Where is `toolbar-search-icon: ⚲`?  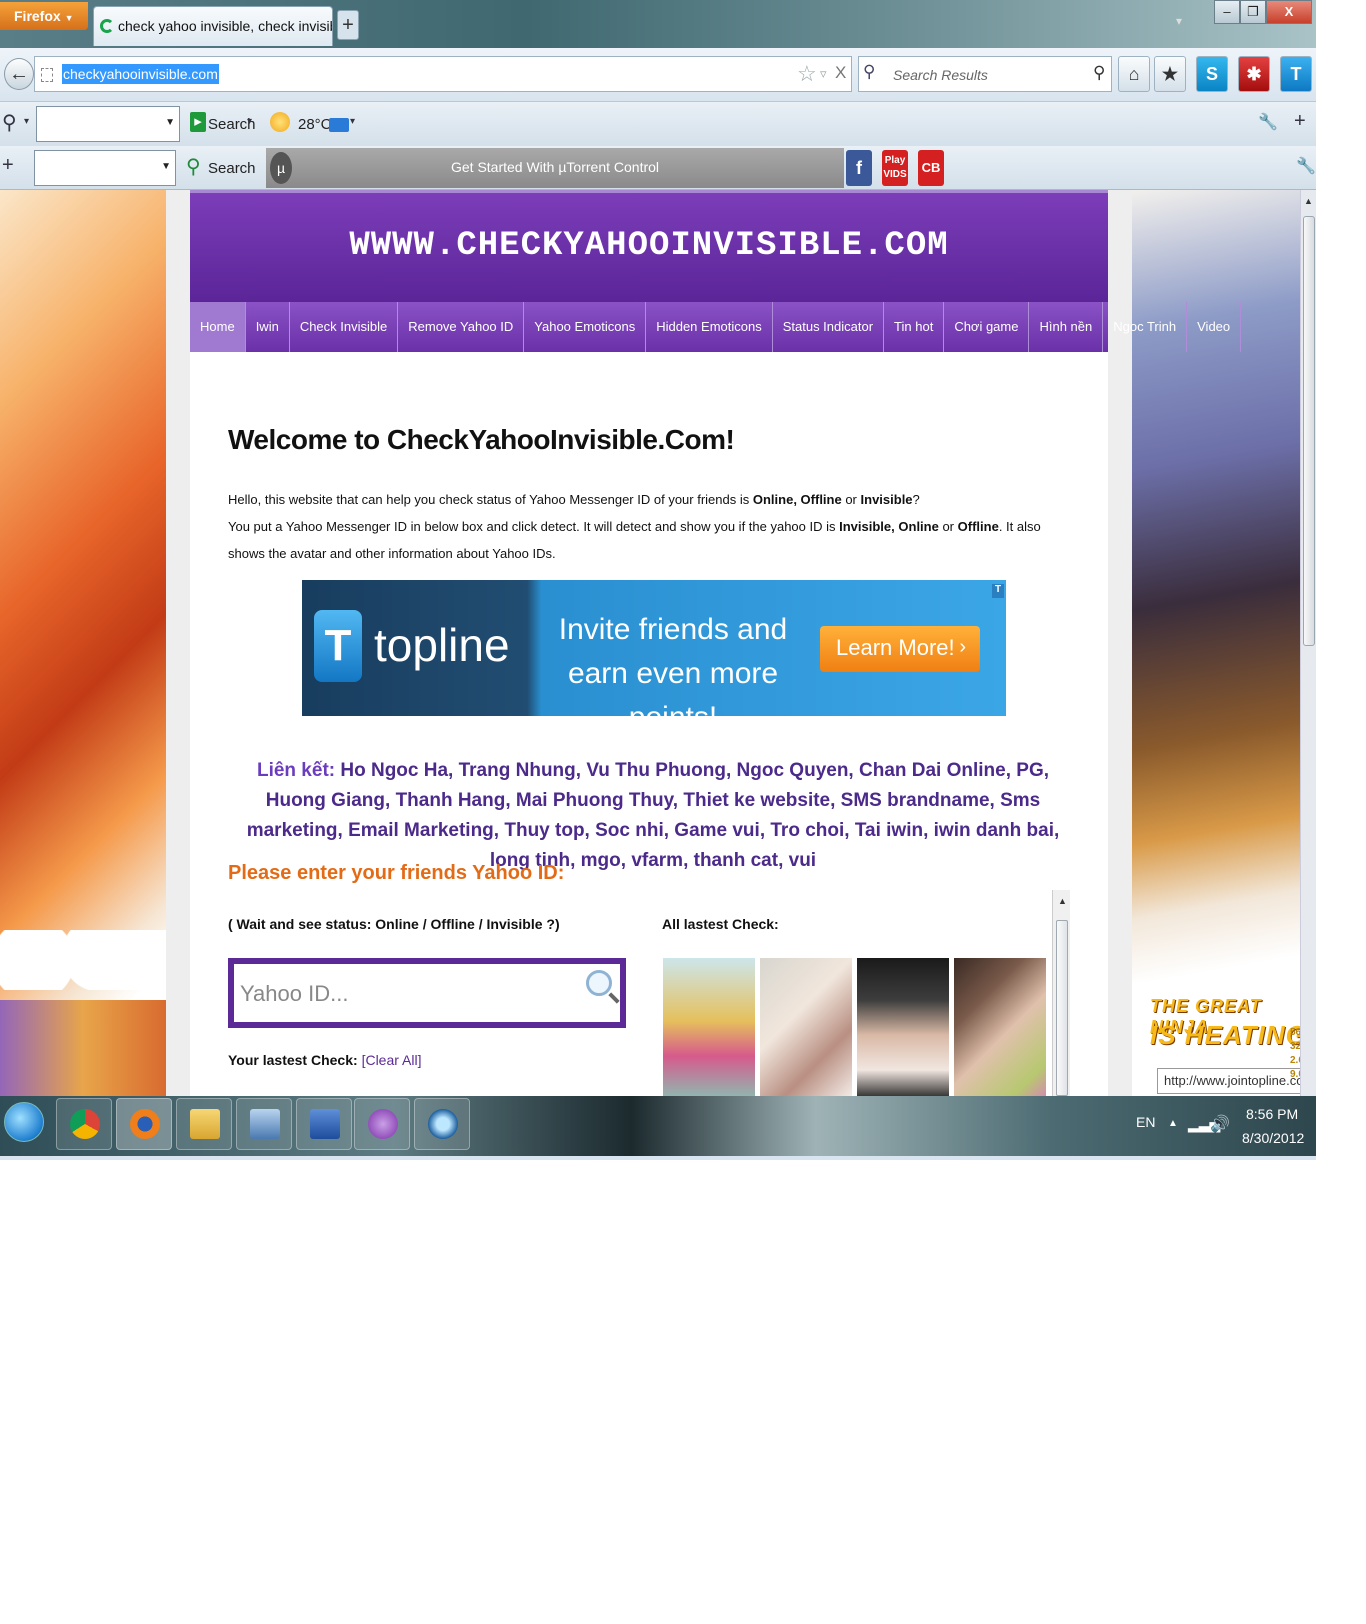
toolbar-search-icon: ⚲ is located at coordinates (9, 122).